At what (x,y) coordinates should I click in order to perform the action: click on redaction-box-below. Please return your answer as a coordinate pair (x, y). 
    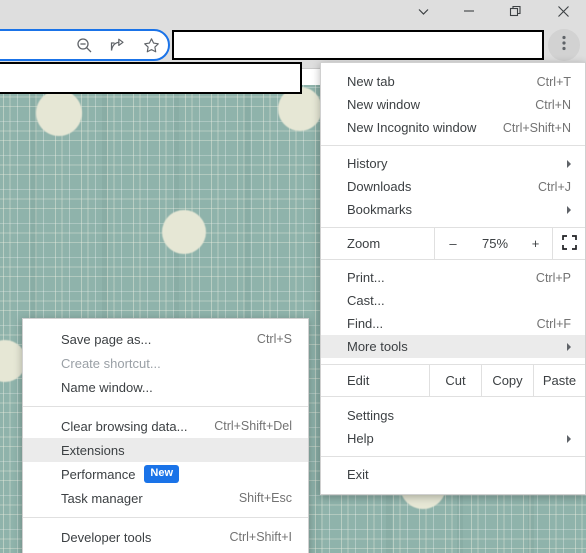
    Looking at the image, I should click on (151, 78).